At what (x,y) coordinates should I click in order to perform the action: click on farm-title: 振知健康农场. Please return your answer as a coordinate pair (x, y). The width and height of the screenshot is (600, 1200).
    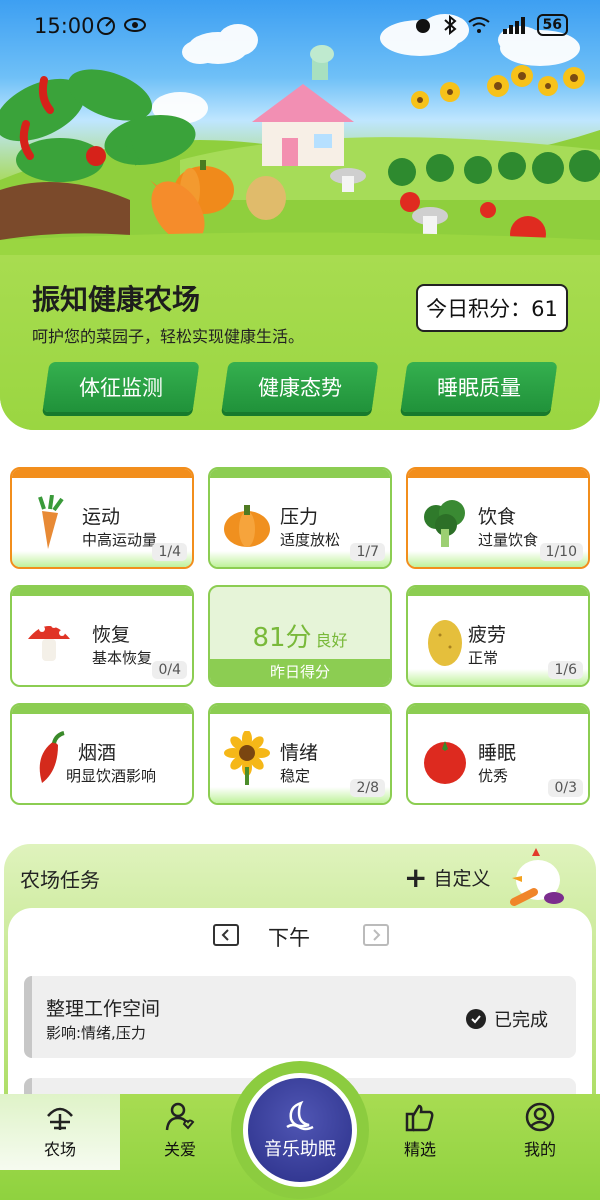
    Looking at the image, I should click on (116, 299).